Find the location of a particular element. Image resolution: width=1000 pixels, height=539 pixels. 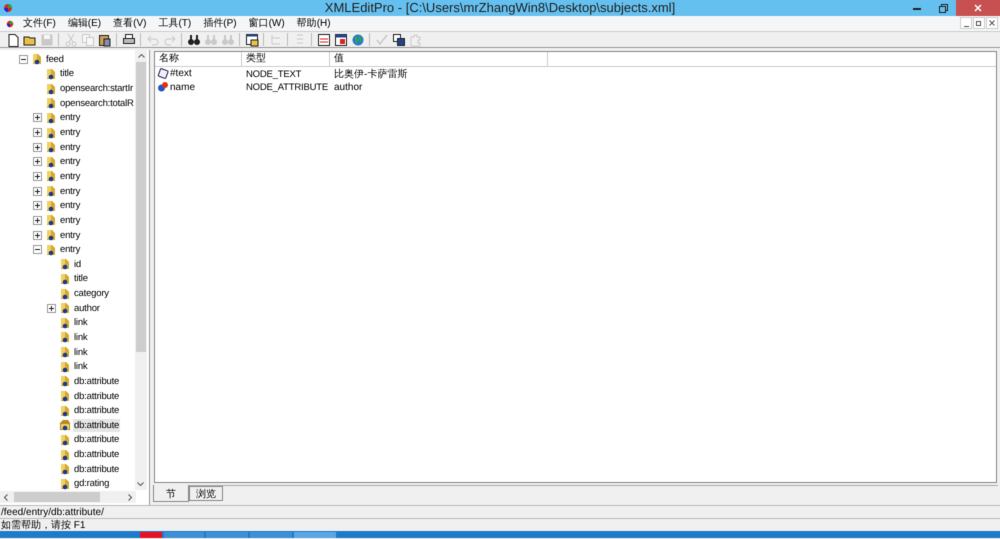

tree-item: author is located at coordinates (87, 308).